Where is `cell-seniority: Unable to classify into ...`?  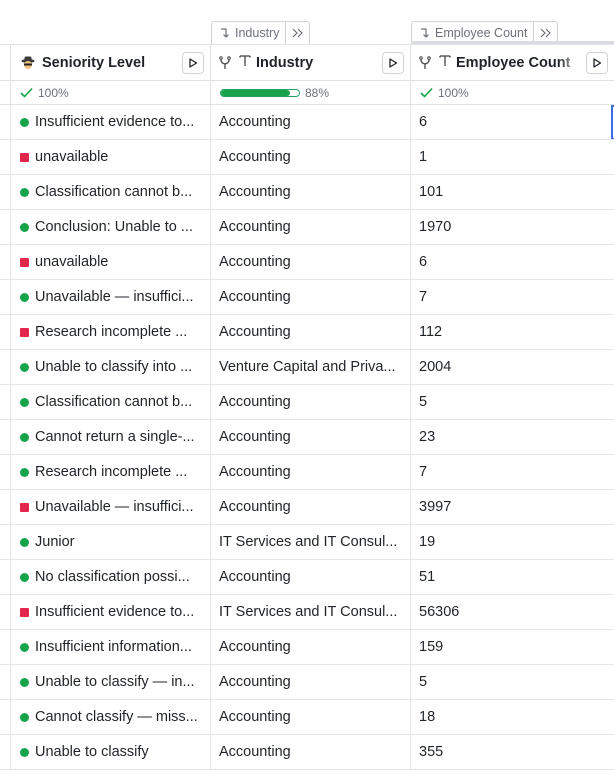 cell-seniority: Unable to classify into ... is located at coordinates (111, 367).